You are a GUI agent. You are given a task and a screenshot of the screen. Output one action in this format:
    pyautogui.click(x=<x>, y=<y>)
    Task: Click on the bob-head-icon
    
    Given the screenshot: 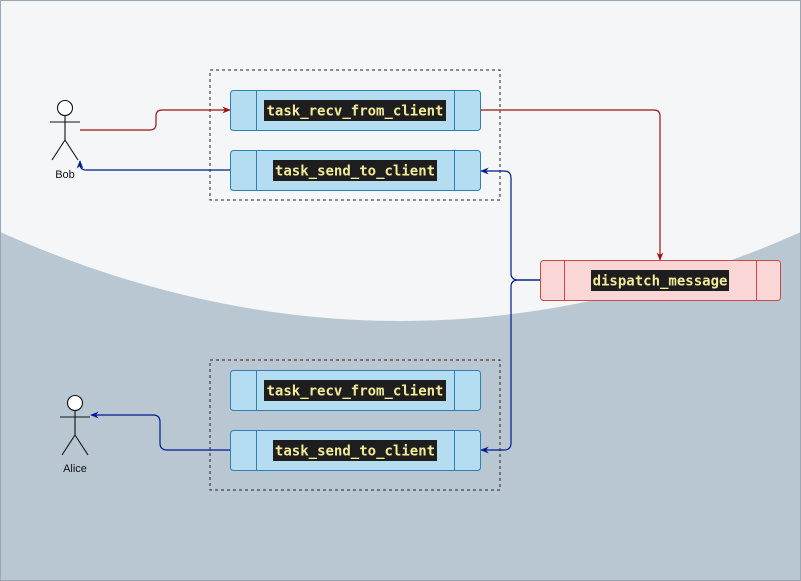 What is the action you would take?
    pyautogui.click(x=65, y=108)
    